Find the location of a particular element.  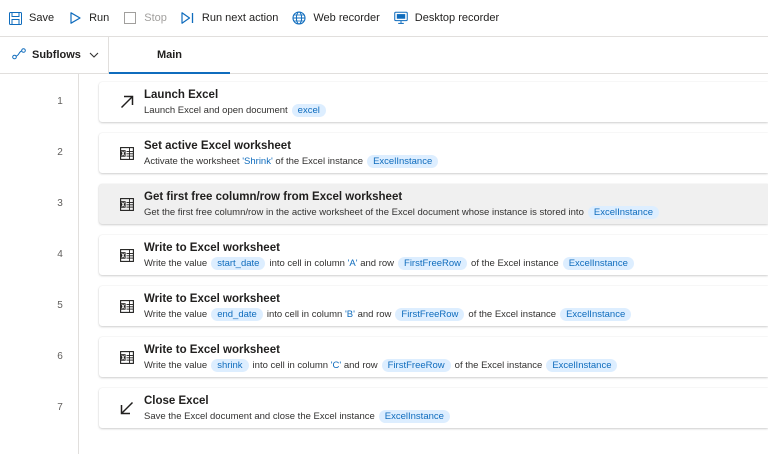

subflows-dropdown: Subflows is located at coordinates (54, 55).